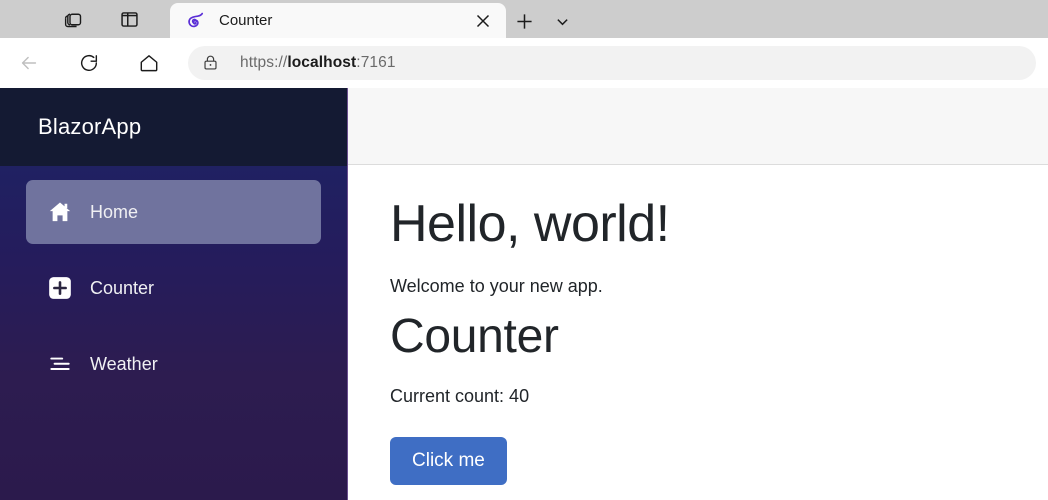 The image size is (1048, 500). What do you see at coordinates (60, 288) in the screenshot?
I see `plus-square-icon` at bounding box center [60, 288].